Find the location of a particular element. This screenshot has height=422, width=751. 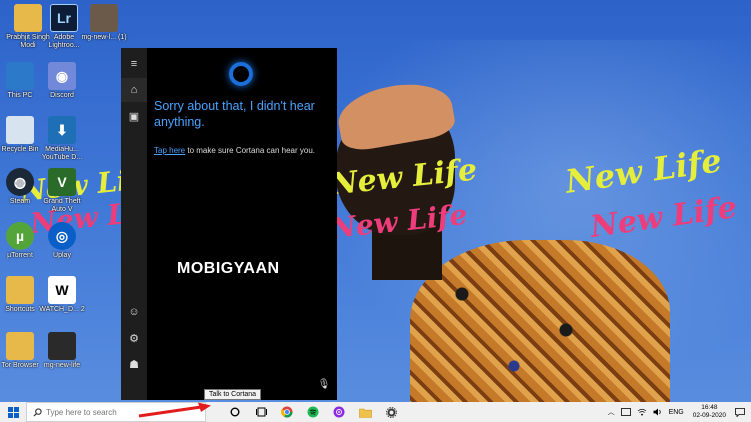

desktop-icon-uplay: ◎ Uplay is located at coordinates (62, 241).